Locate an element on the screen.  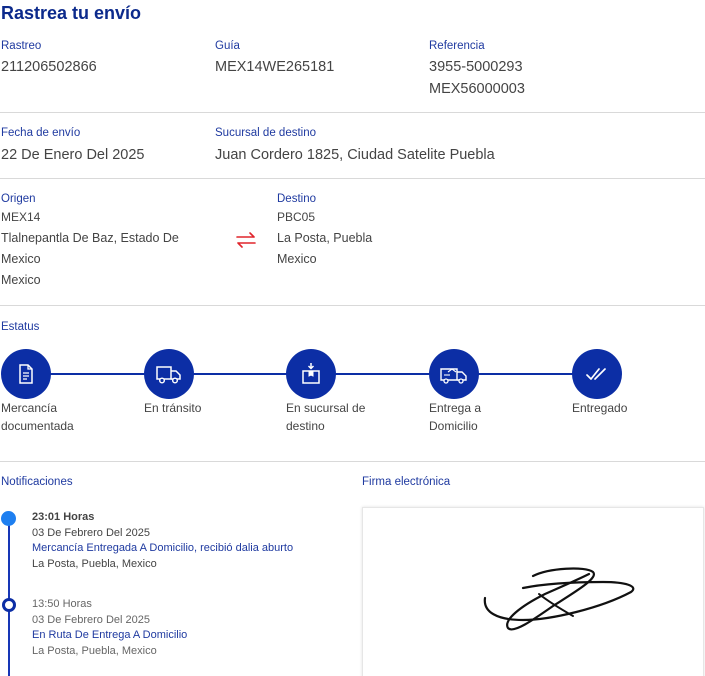
step-label-transito: En tránsito is located at coordinates (173, 408).